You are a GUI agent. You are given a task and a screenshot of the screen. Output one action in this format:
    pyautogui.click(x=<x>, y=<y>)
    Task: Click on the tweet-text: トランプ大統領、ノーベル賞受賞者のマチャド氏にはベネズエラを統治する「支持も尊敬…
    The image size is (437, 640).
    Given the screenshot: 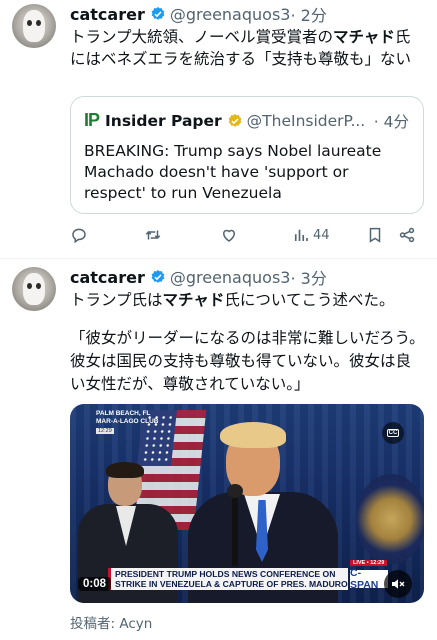 What is the action you would take?
    pyautogui.click(x=241, y=48)
    